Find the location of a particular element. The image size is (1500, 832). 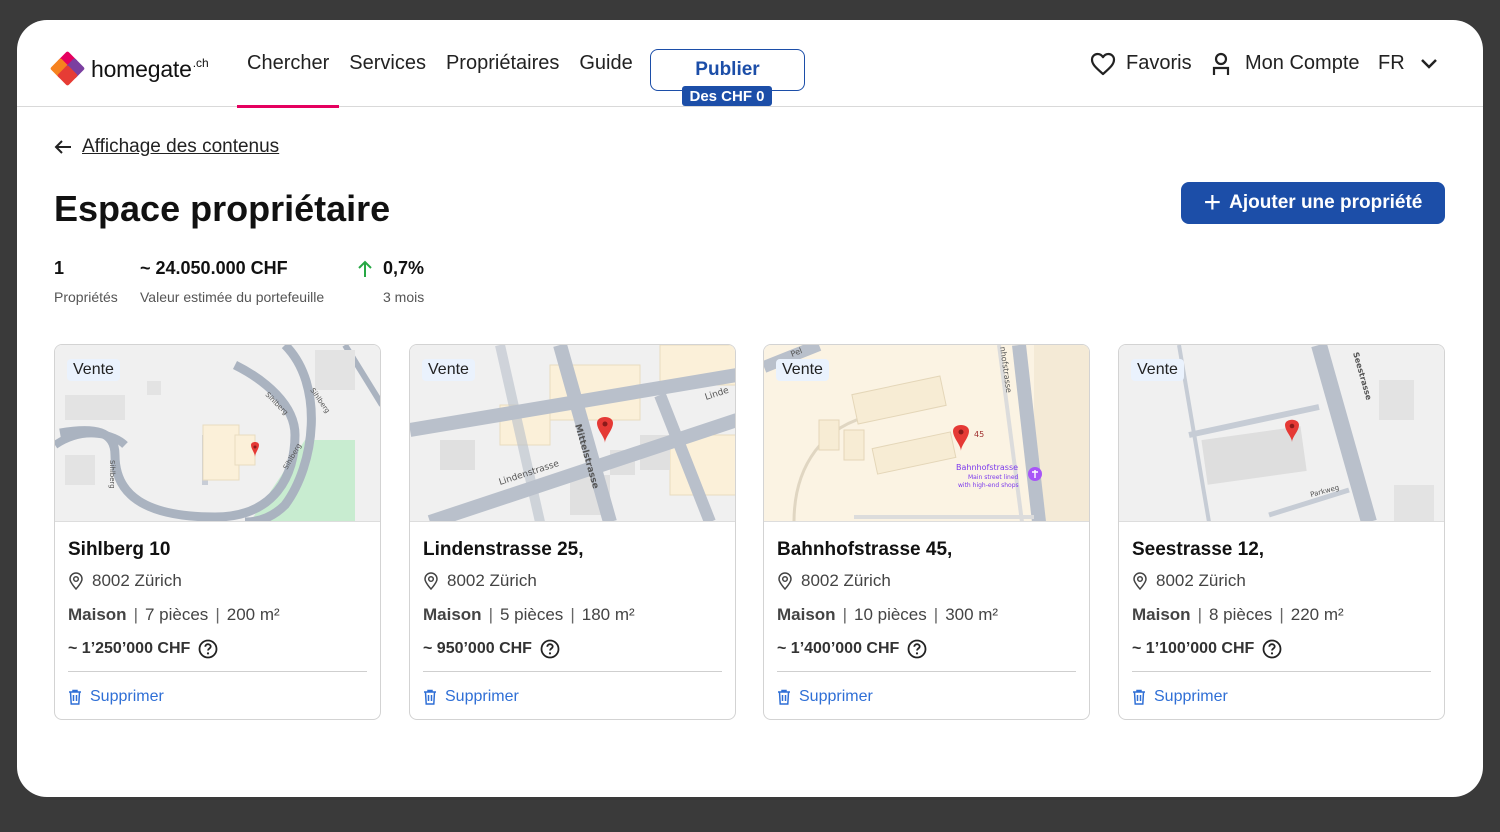

property-map: Seestrasse Parkweg Vente is located at coordinates (1281, 433).